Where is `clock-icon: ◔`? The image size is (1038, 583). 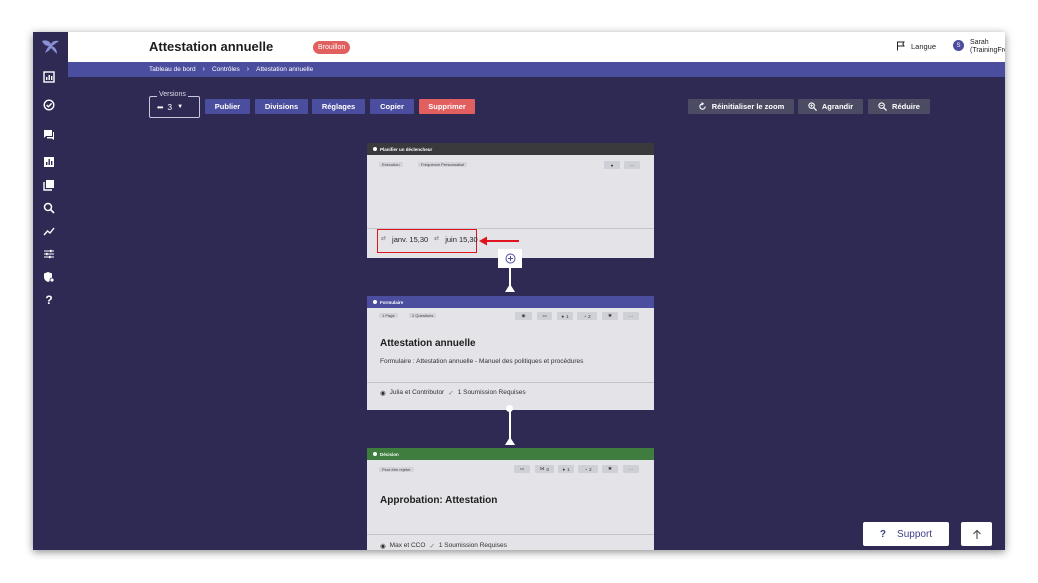 clock-icon: ◔ is located at coordinates (585, 316).